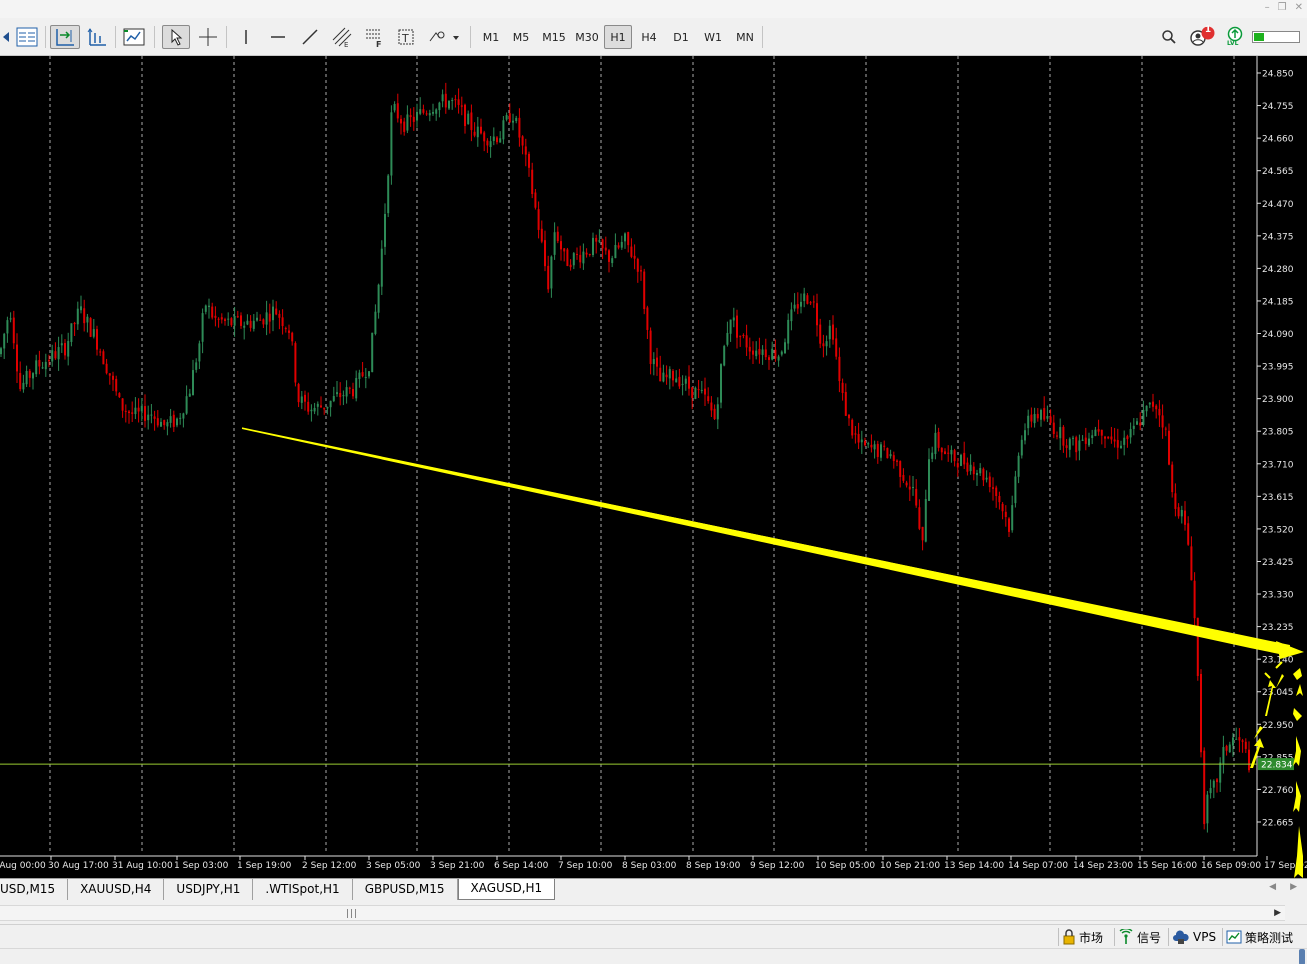 Image resolution: width=1307 pixels, height=964 pixels. I want to click on timeframe-m15-button: M15, so click(554, 37).